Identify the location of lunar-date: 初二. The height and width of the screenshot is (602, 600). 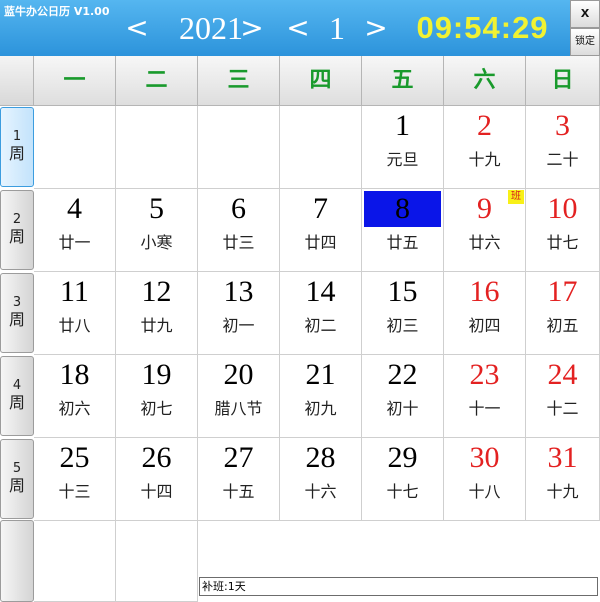
(320, 325).